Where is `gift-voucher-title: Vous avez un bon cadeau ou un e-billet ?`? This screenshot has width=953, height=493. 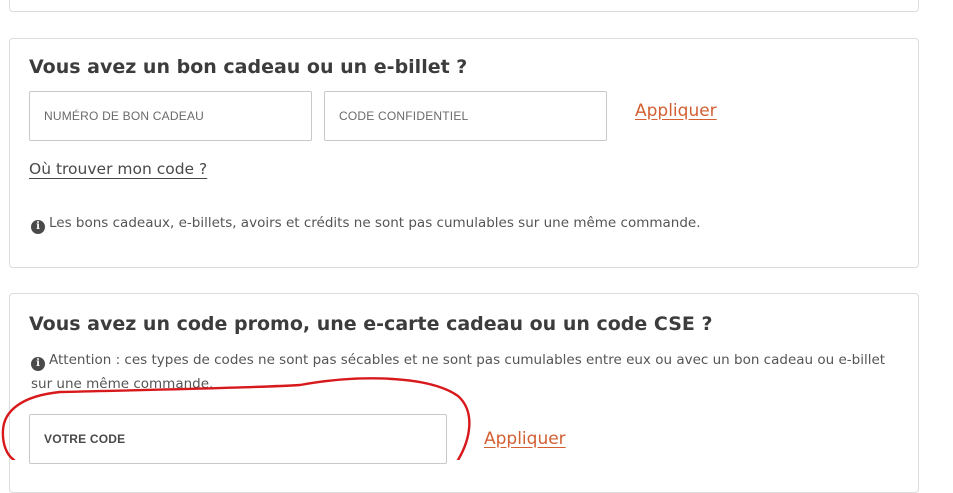 gift-voucher-title: Vous avez un bon cadeau ou un e-billet ? is located at coordinates (248, 67).